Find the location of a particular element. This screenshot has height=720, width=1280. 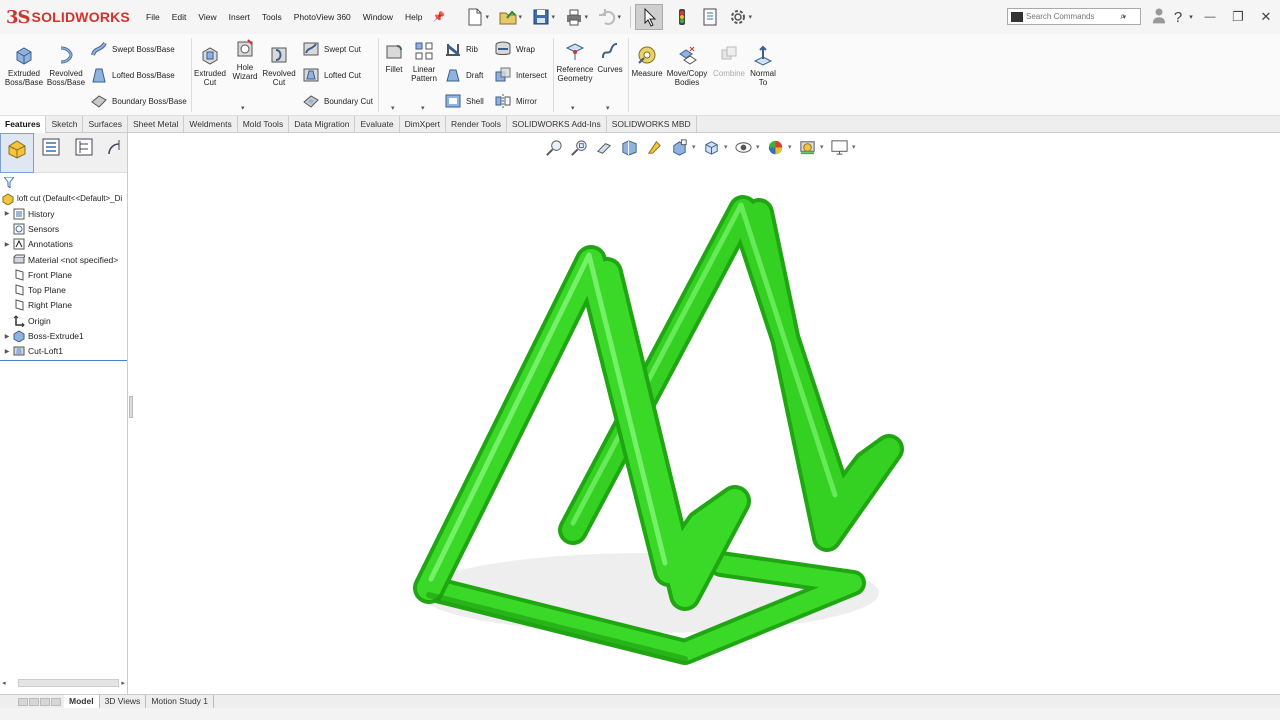

menu-window: Window is located at coordinates (378, 17).